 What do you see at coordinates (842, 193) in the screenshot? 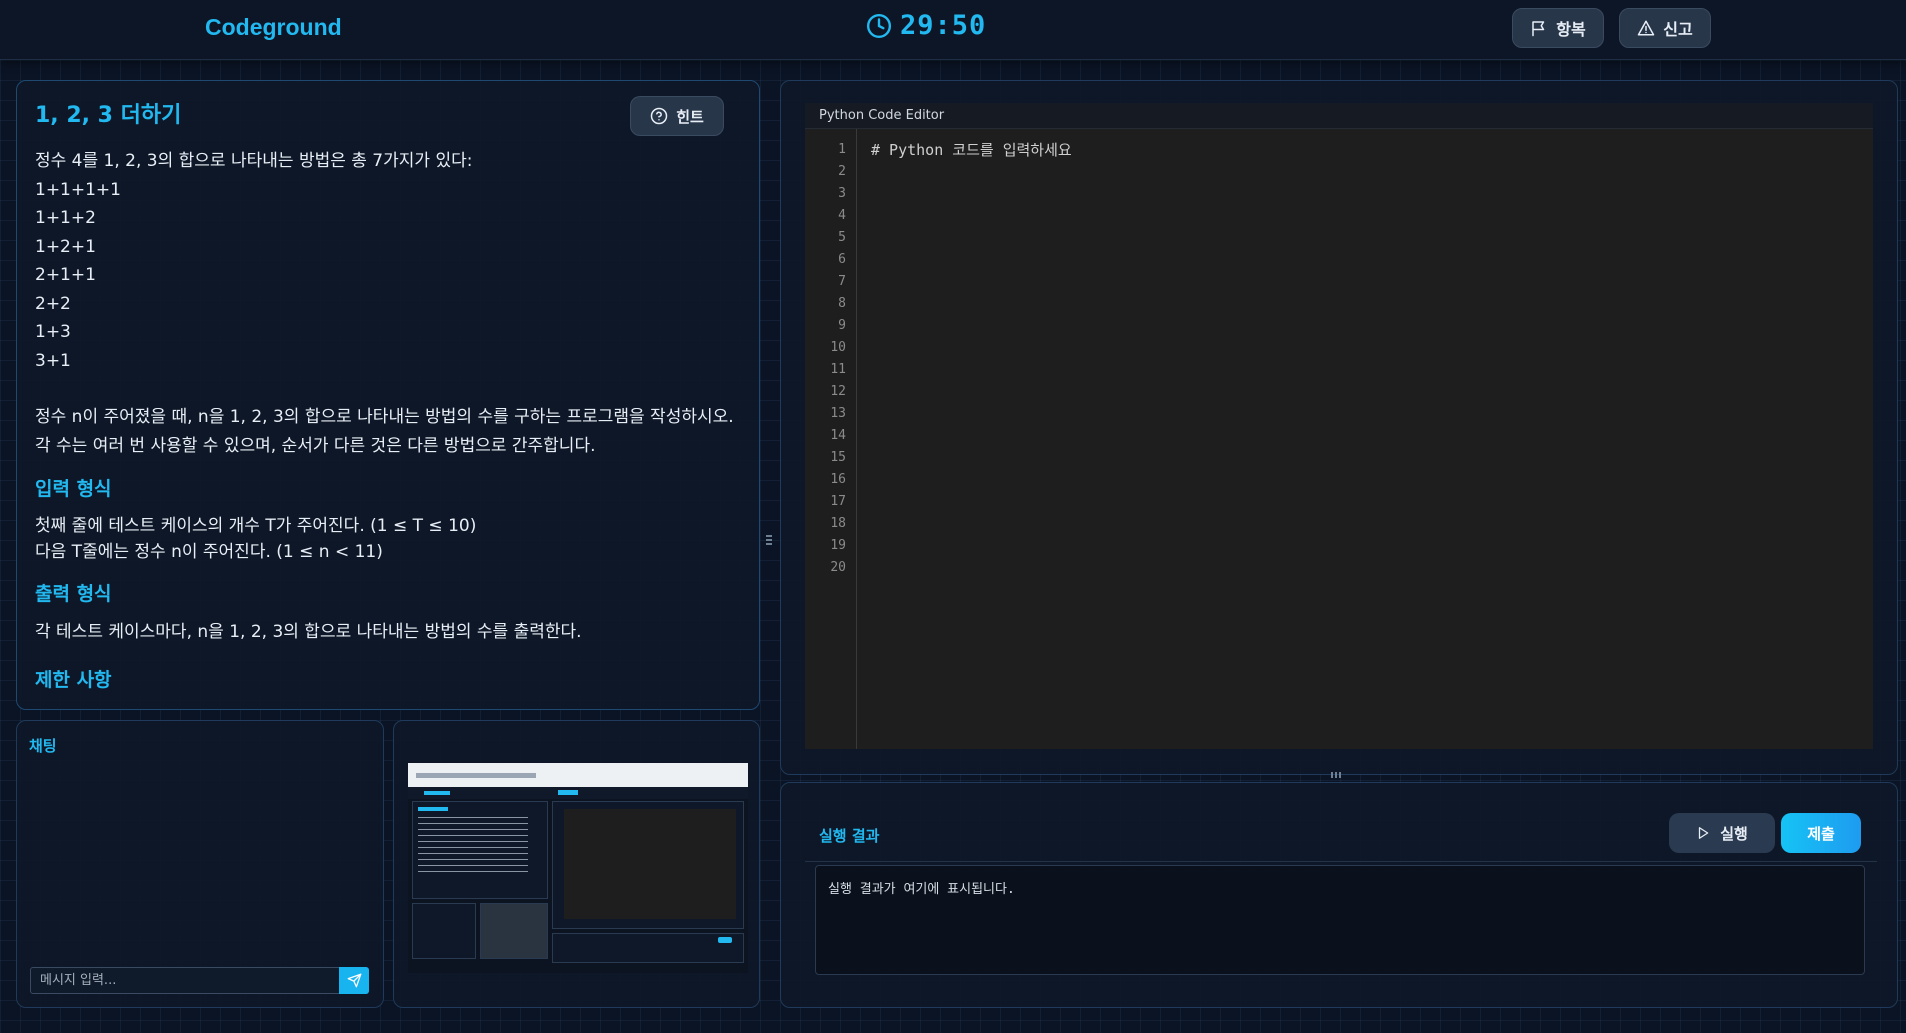
I see `line-number: 3` at bounding box center [842, 193].